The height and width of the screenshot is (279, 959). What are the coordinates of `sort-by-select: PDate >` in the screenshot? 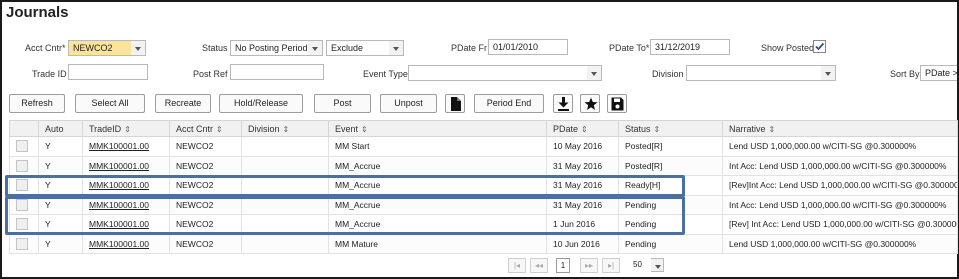 It's located at (938, 73).